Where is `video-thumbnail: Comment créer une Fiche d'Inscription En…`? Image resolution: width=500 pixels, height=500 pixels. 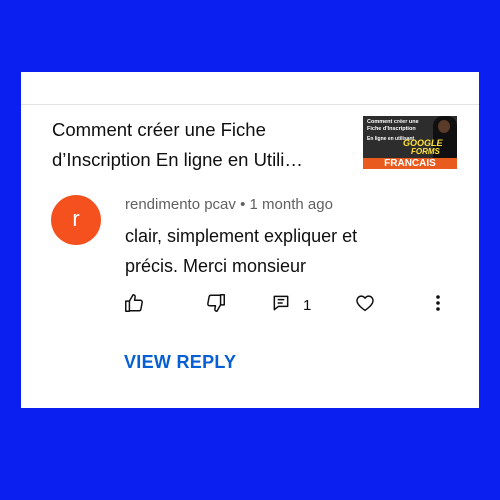 video-thumbnail: Comment créer une Fiche d'Inscription En… is located at coordinates (410, 142).